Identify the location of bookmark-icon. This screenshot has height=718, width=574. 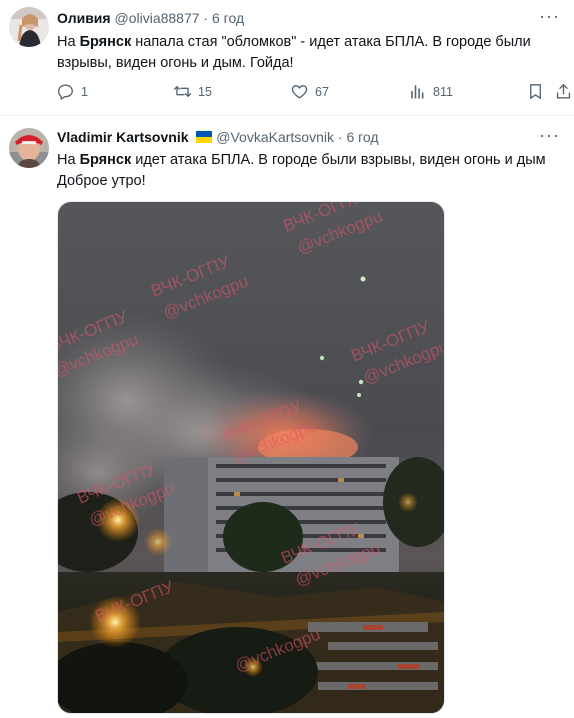
(535, 91).